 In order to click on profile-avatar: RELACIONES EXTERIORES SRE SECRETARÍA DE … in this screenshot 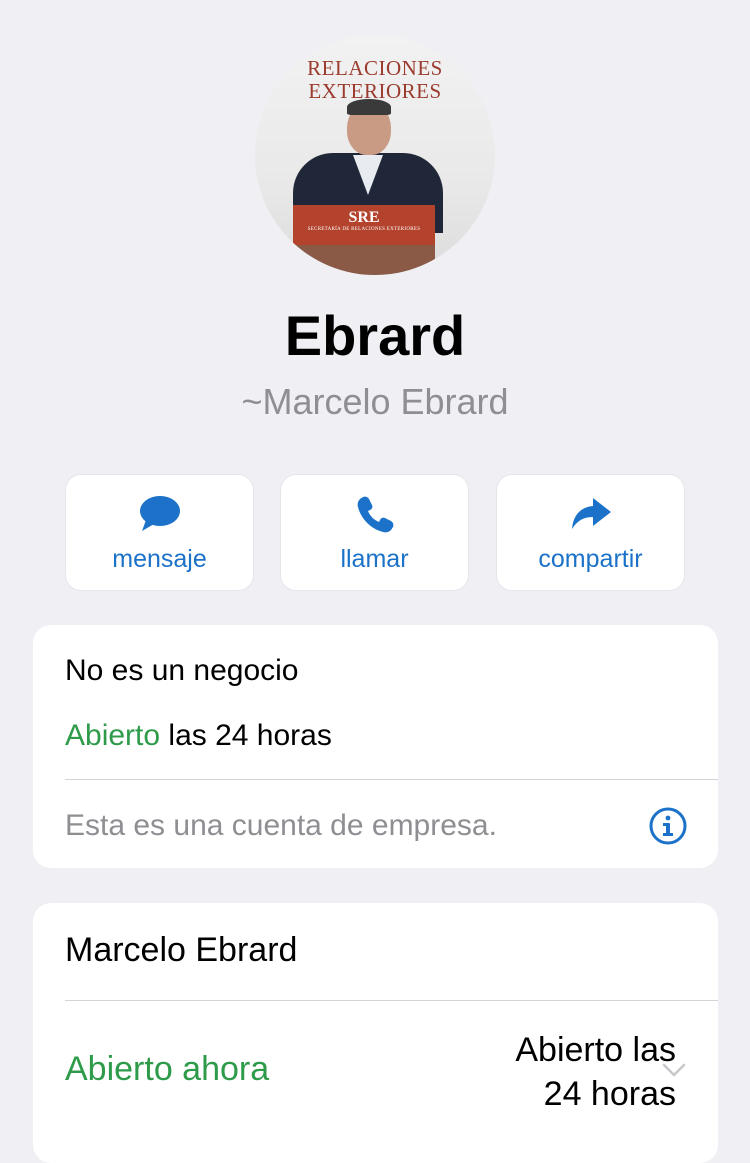, I will do `click(375, 155)`.